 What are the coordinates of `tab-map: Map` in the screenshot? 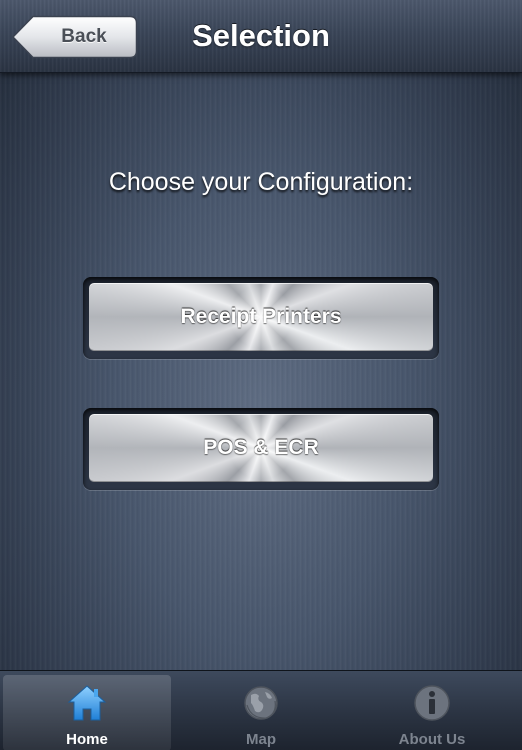 It's located at (261, 712).